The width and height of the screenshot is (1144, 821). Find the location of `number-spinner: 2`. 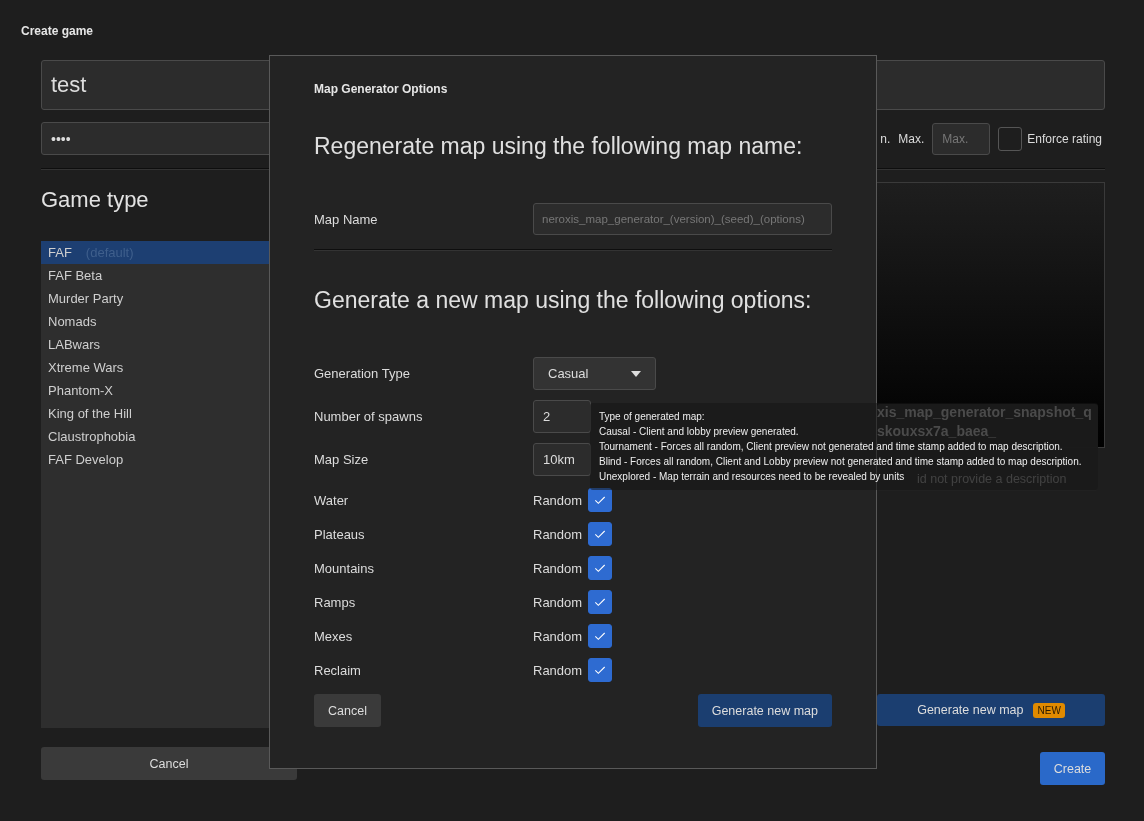

number-spinner: 2 is located at coordinates (562, 416).